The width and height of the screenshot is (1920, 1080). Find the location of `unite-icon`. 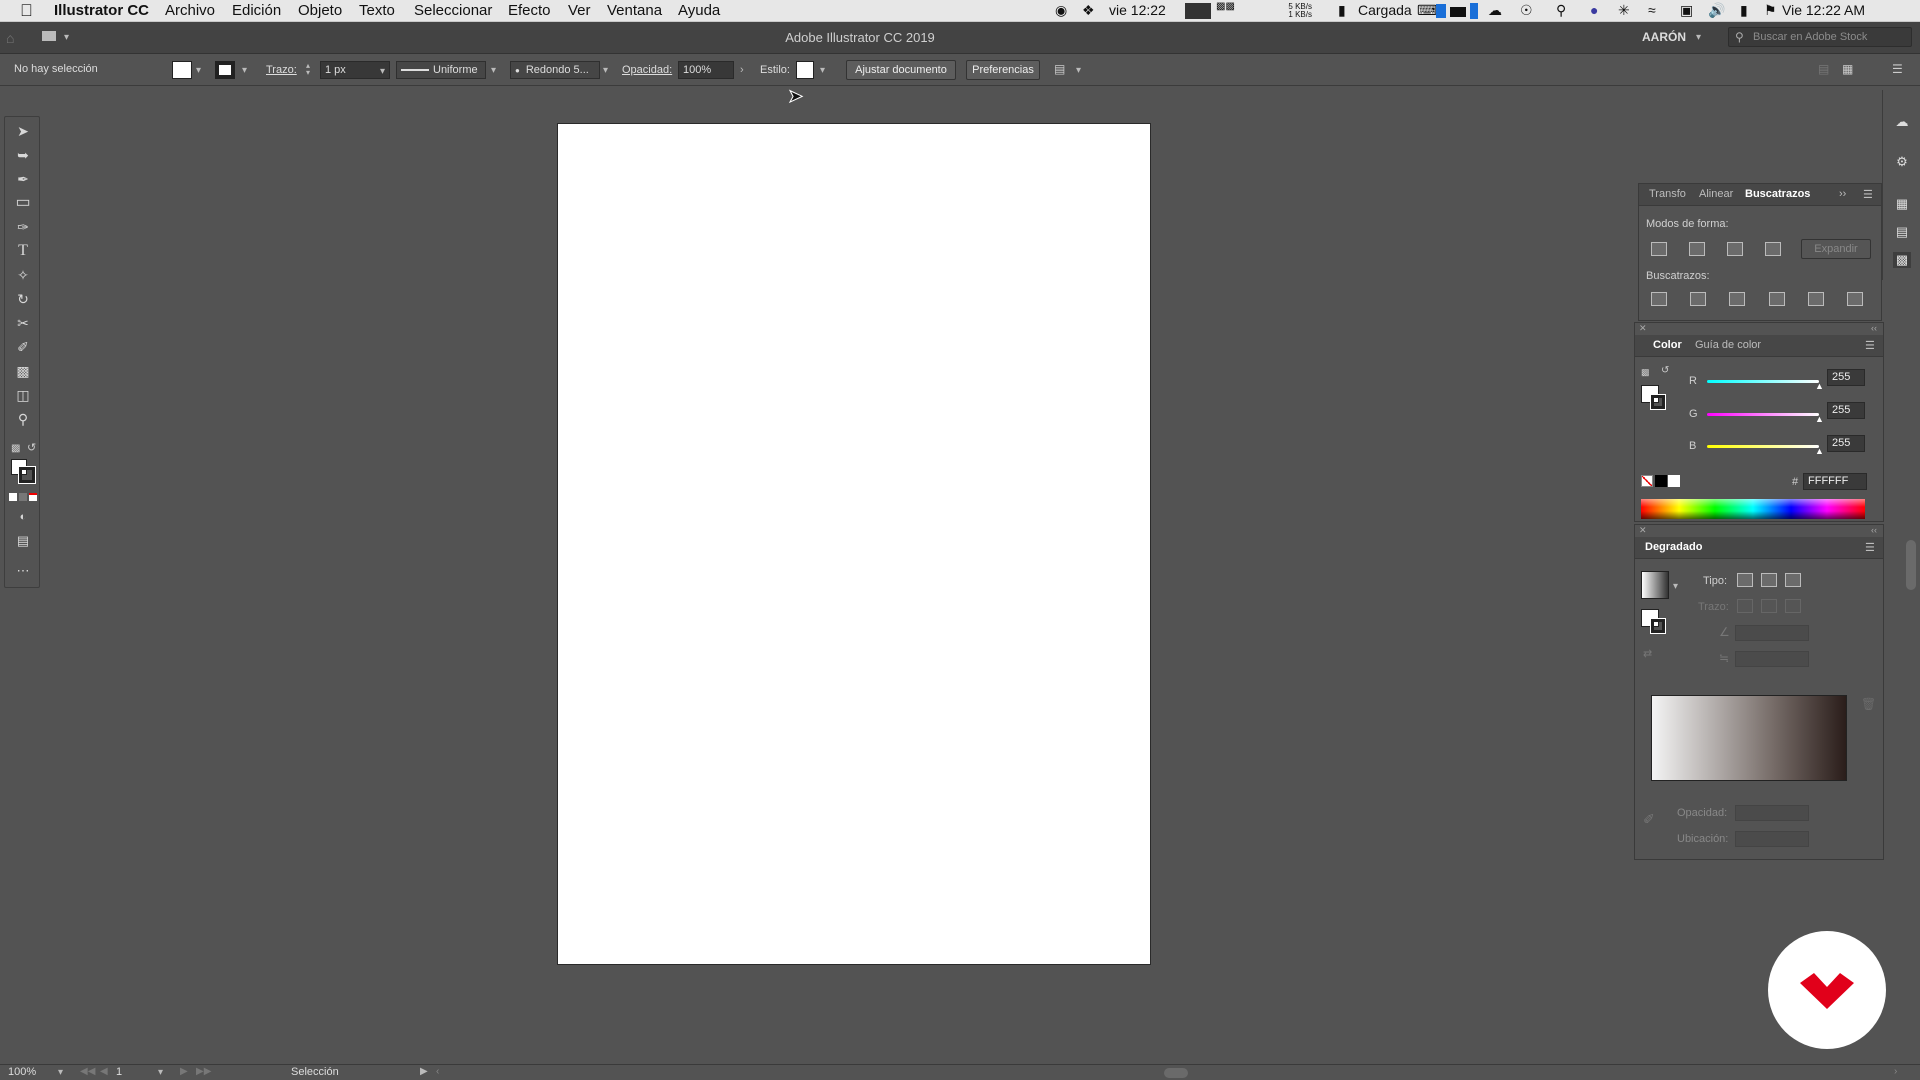

unite-icon is located at coordinates (1659, 249).